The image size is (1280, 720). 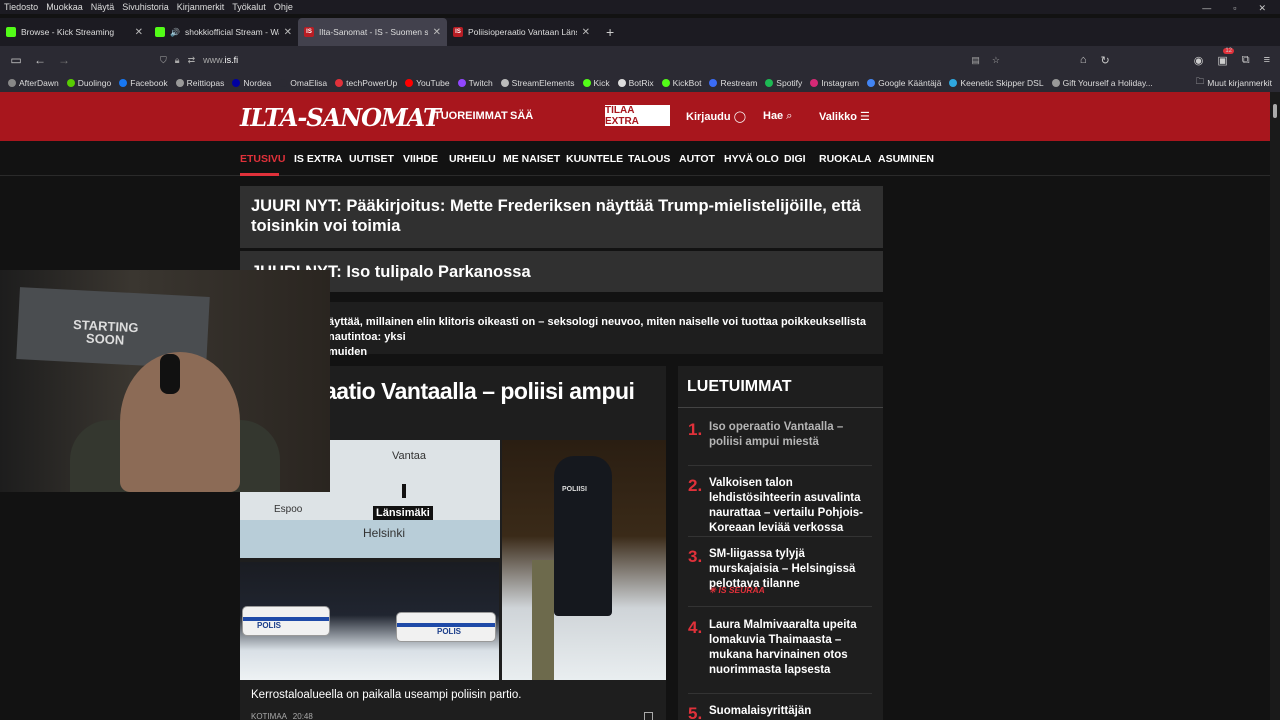 I want to click on cat-talous: TALOUS, so click(x=649, y=159).